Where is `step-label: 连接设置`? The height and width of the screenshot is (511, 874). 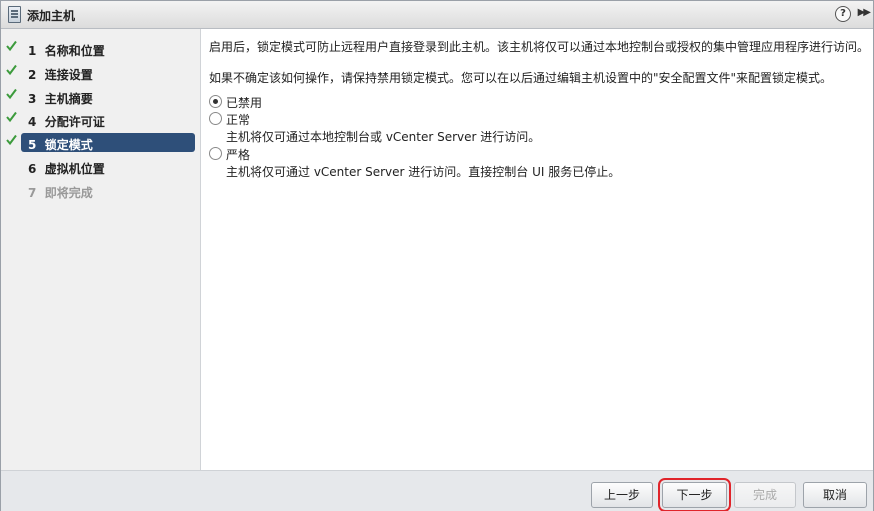
step-label: 连接设置 is located at coordinates (68, 75).